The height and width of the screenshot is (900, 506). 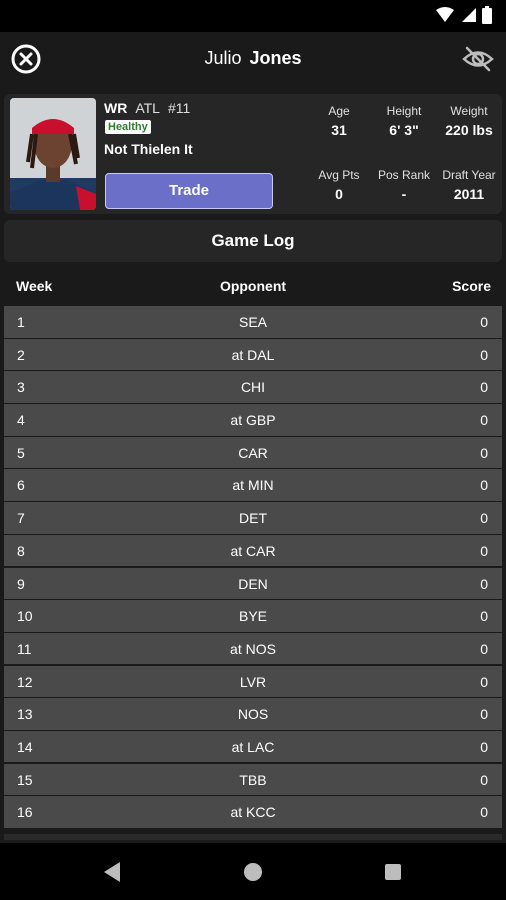 I want to click on status-bar, so click(x=253, y=16).